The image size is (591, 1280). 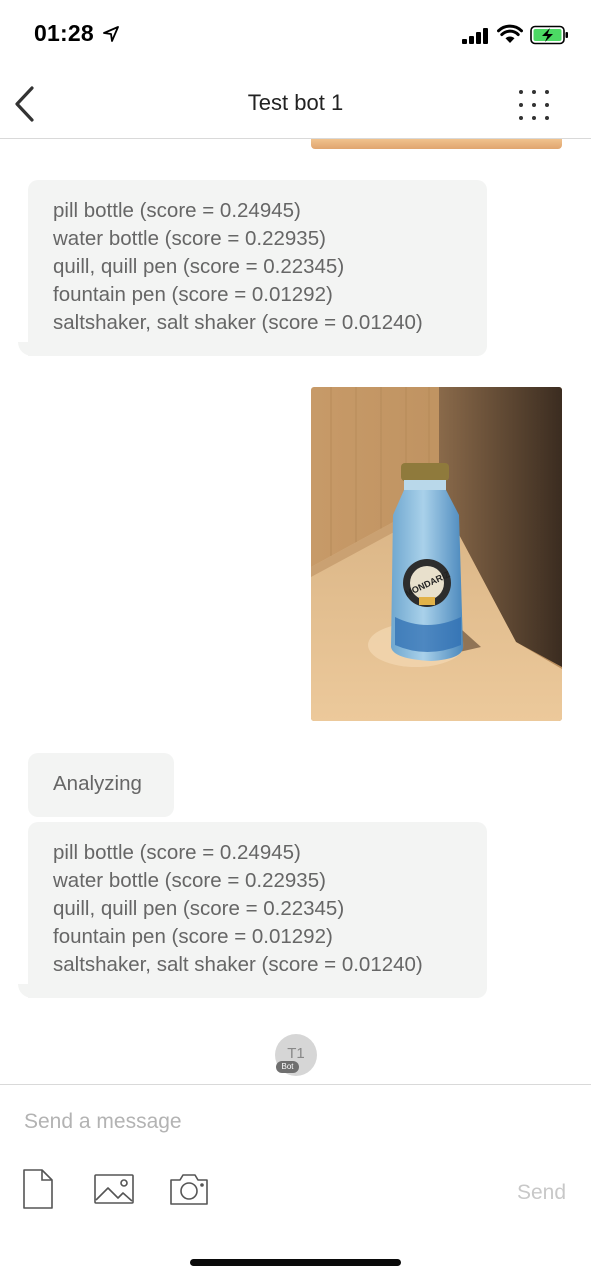 What do you see at coordinates (475, 36) in the screenshot?
I see `signal-bars-icon` at bounding box center [475, 36].